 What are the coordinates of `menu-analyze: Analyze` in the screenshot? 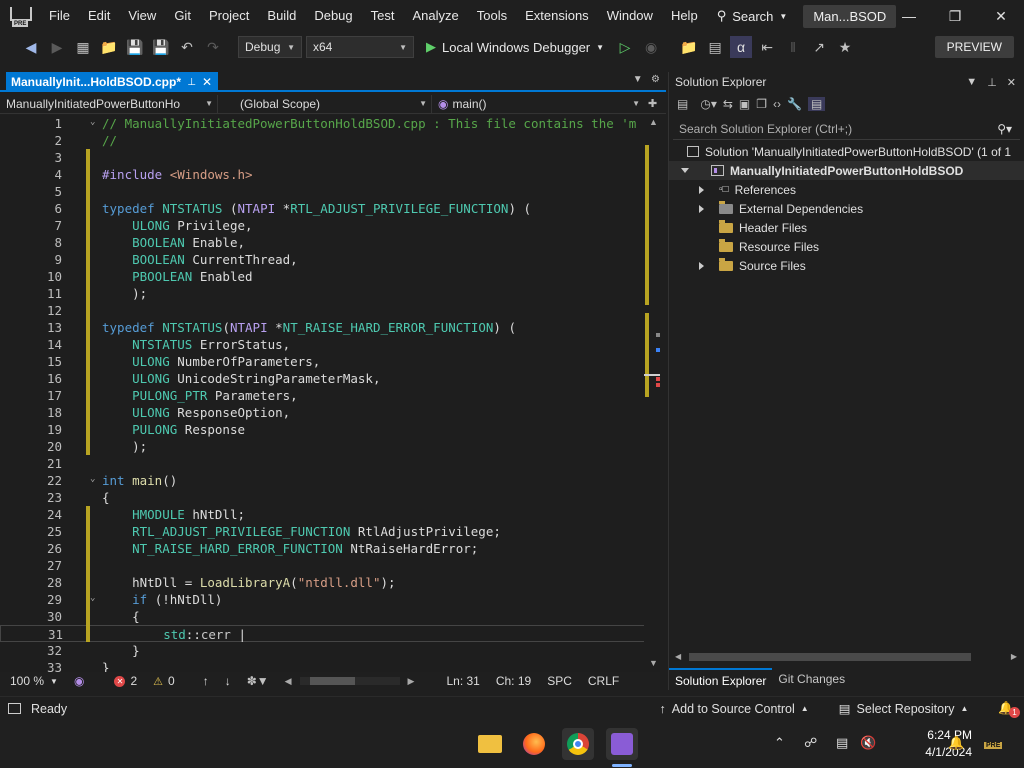 It's located at (435, 16).